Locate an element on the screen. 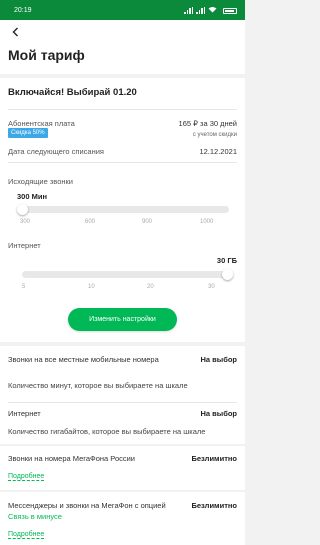  internet-slider-track is located at coordinates (125, 274).